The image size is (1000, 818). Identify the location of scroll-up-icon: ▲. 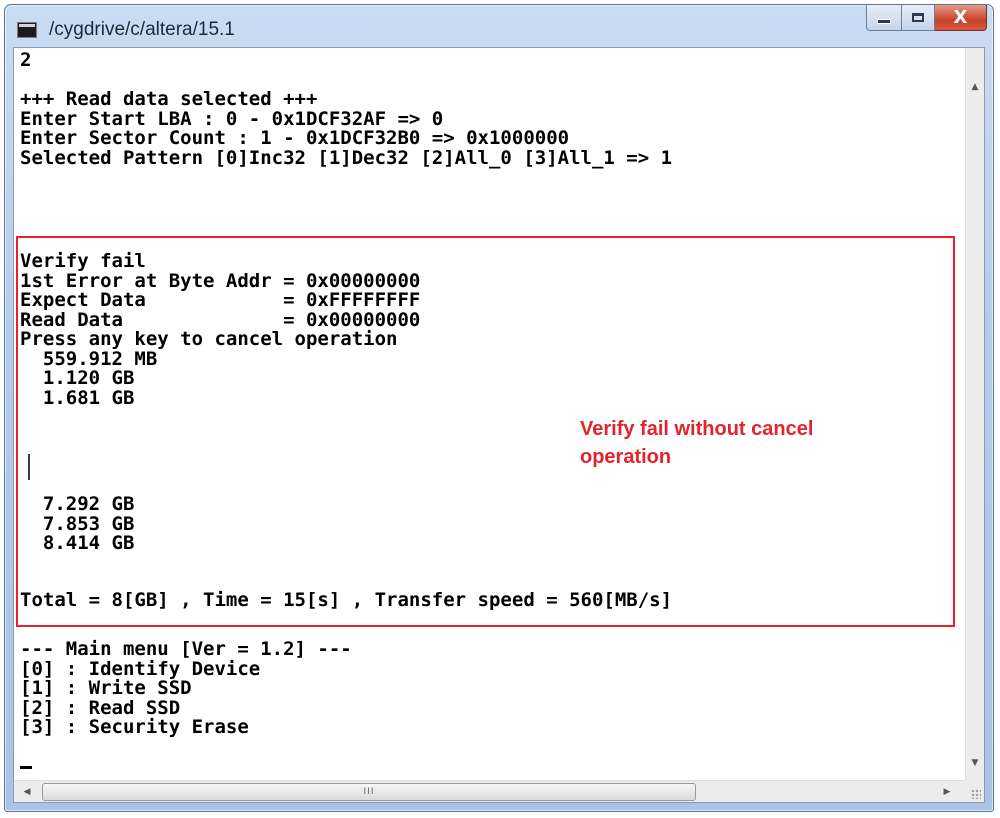
(975, 87).